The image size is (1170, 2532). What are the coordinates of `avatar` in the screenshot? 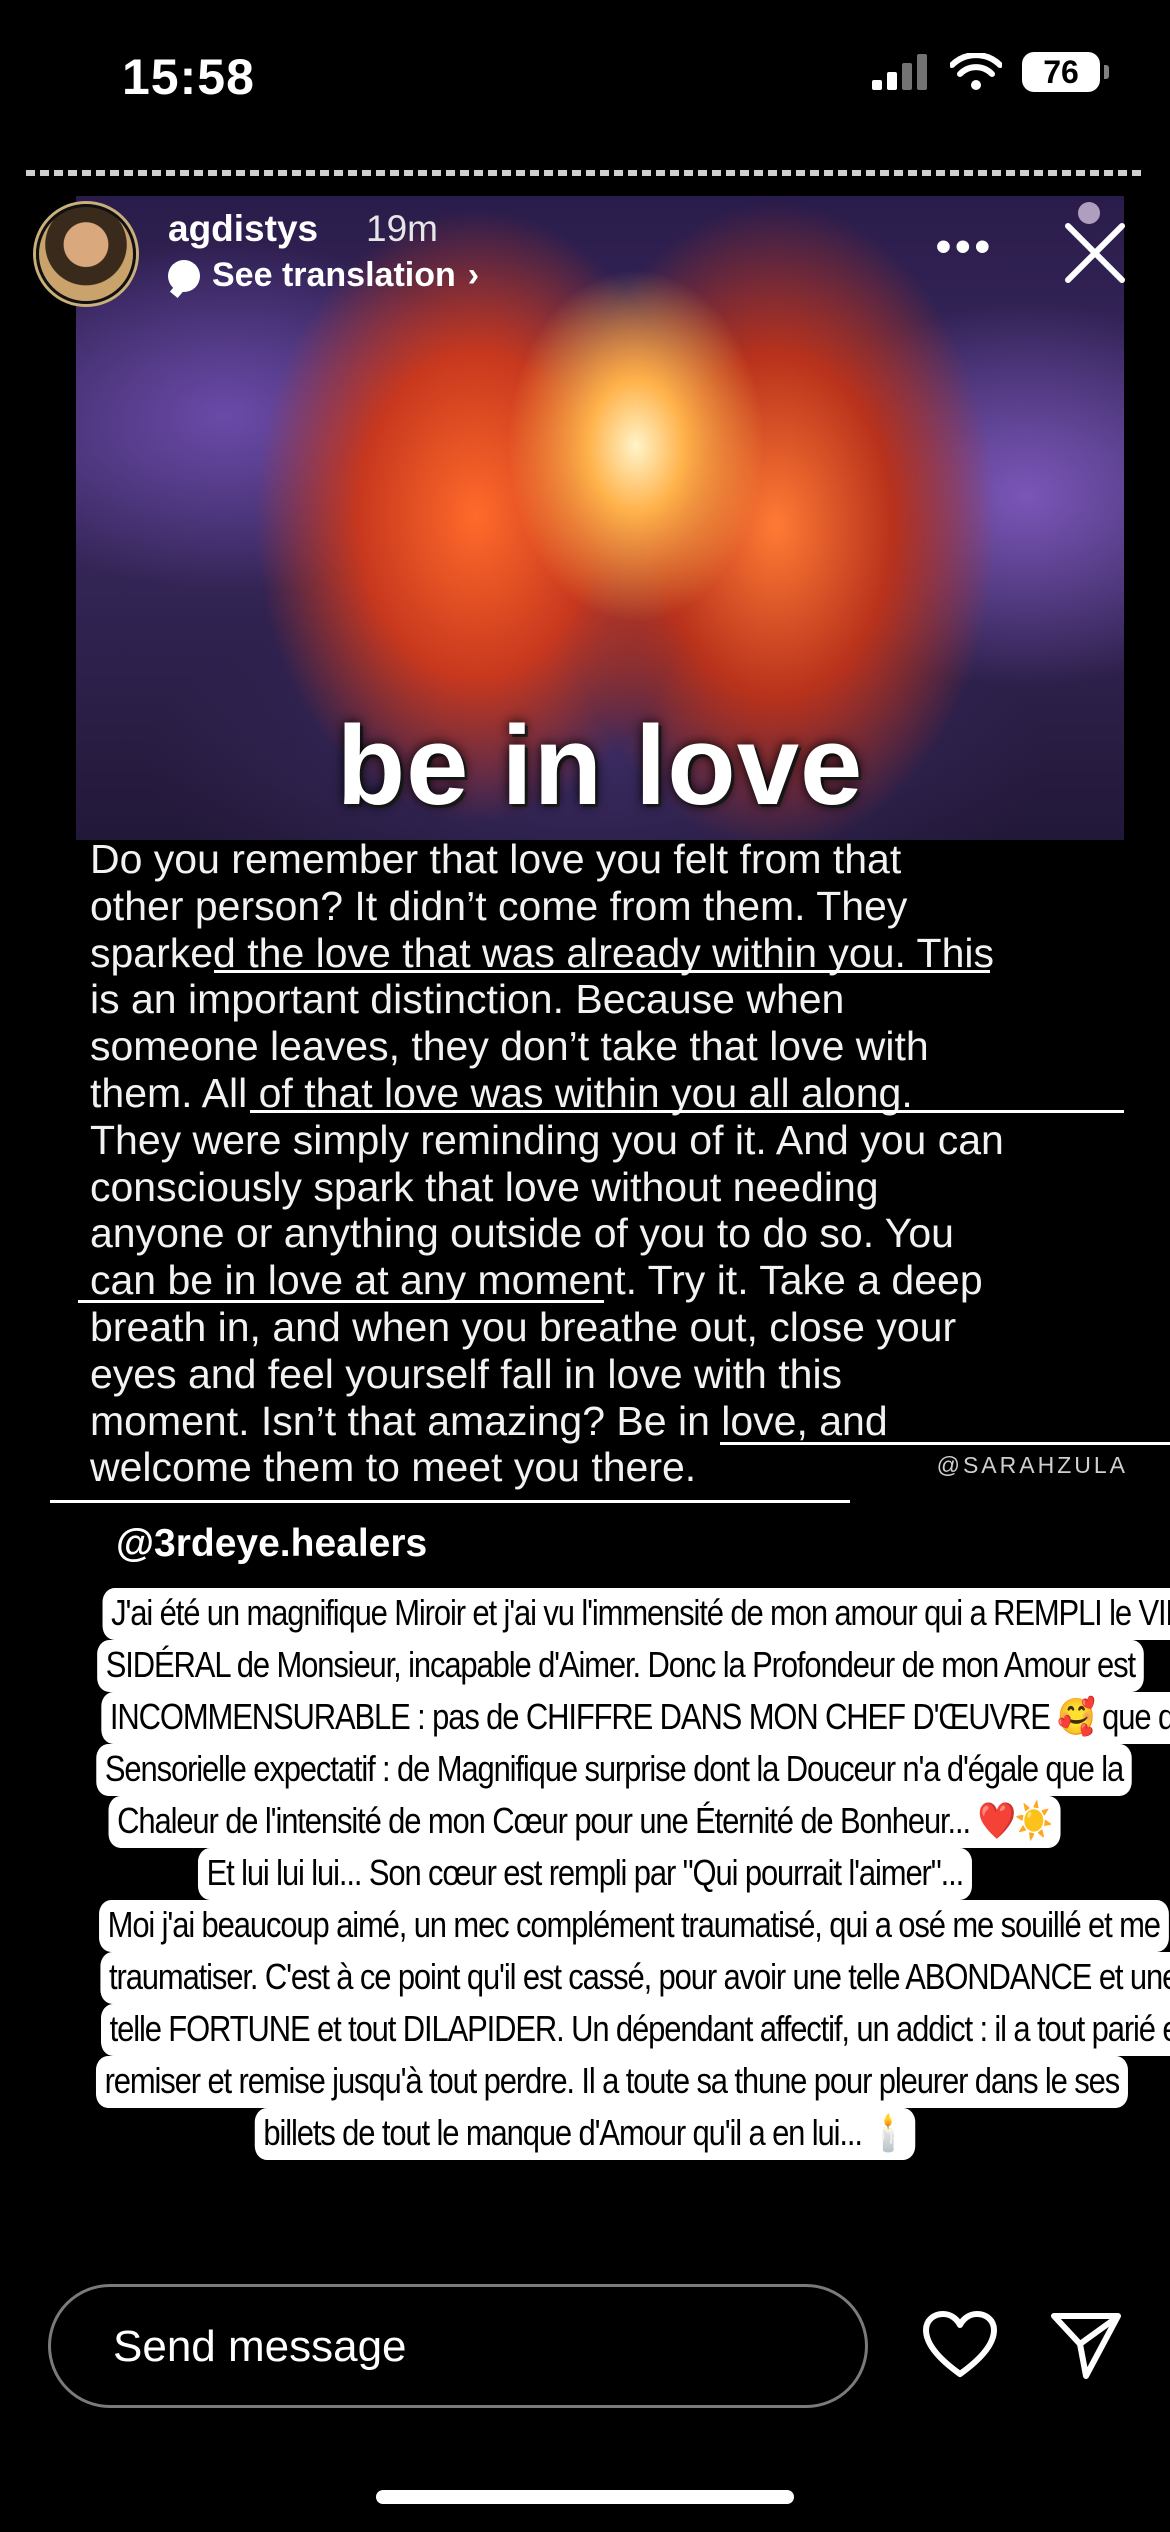 It's located at (86, 254).